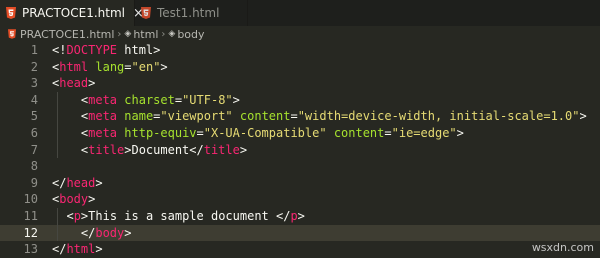 This screenshot has height=258, width=600. I want to click on tab-test1: Test1.html, so click(191, 13).